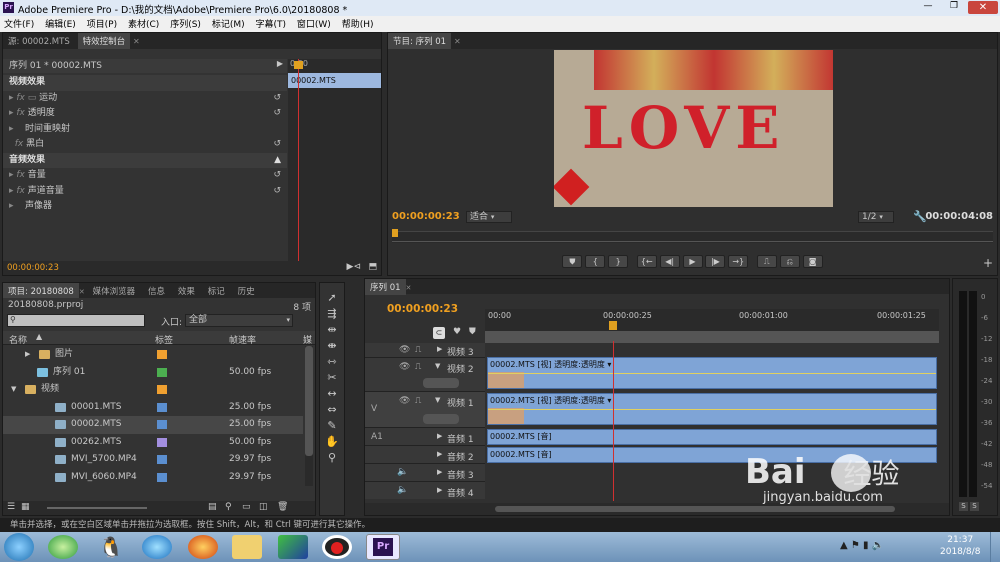 Image resolution: width=1000 pixels, height=562 pixels. Describe the element at coordinates (646, 261) in the screenshot. I see `go-to-in-button: {←` at that location.